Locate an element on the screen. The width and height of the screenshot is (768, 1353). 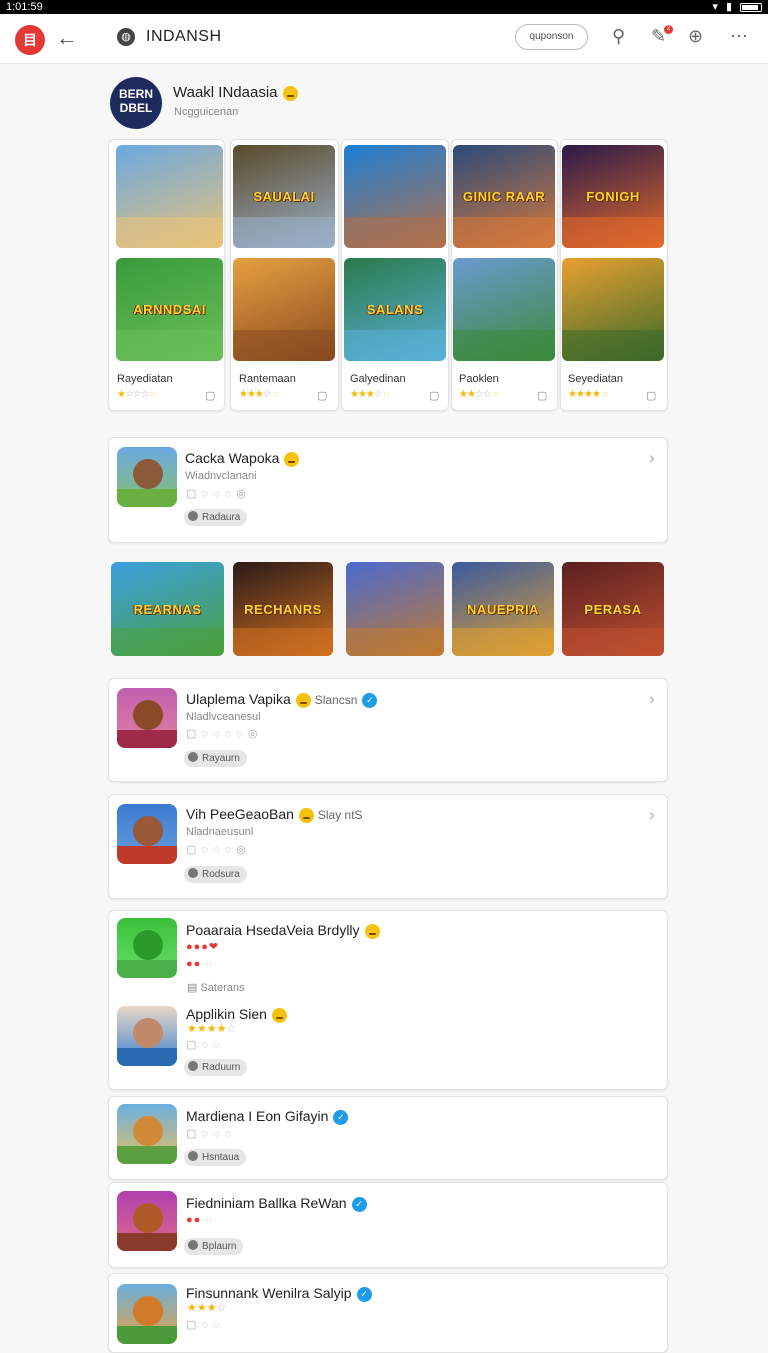
tile-title: ARNNDSAI is located at coordinates (169, 309).